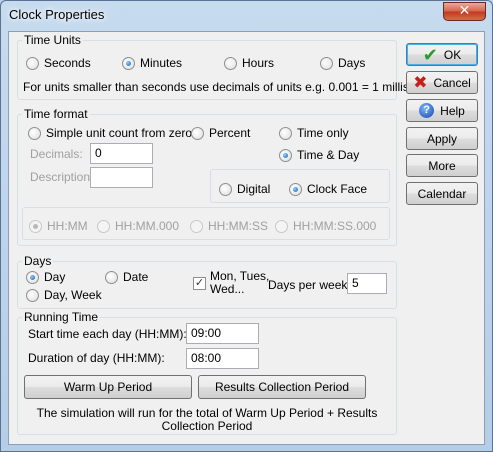 The width and height of the screenshot is (493, 452). What do you see at coordinates (367, 283) in the screenshot?
I see `days-per-week-input: 5` at bounding box center [367, 283].